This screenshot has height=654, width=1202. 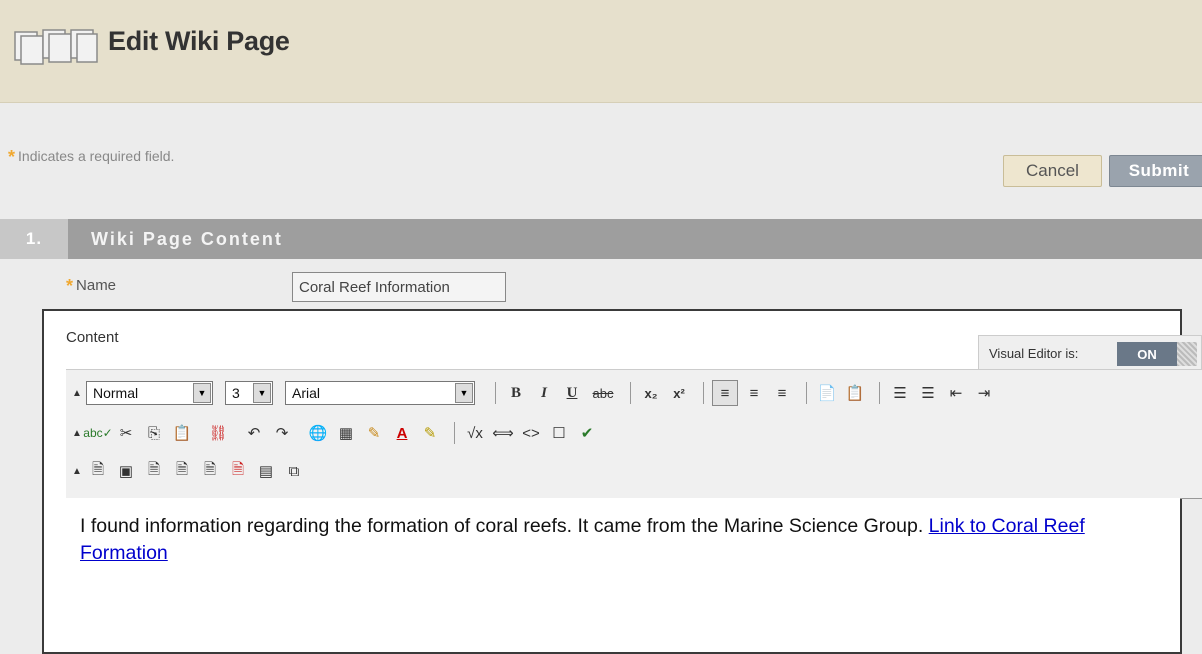 What do you see at coordinates (154, 471) in the screenshot?
I see `insert-media-icon: 🗎` at bounding box center [154, 471].